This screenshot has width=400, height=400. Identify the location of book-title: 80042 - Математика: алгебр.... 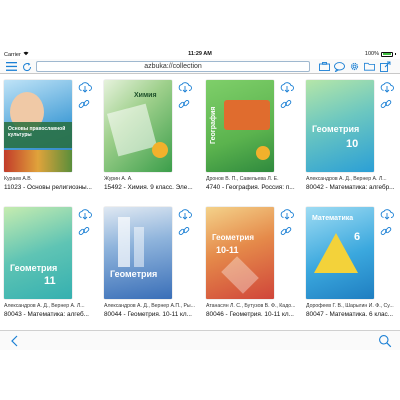
(350, 187).